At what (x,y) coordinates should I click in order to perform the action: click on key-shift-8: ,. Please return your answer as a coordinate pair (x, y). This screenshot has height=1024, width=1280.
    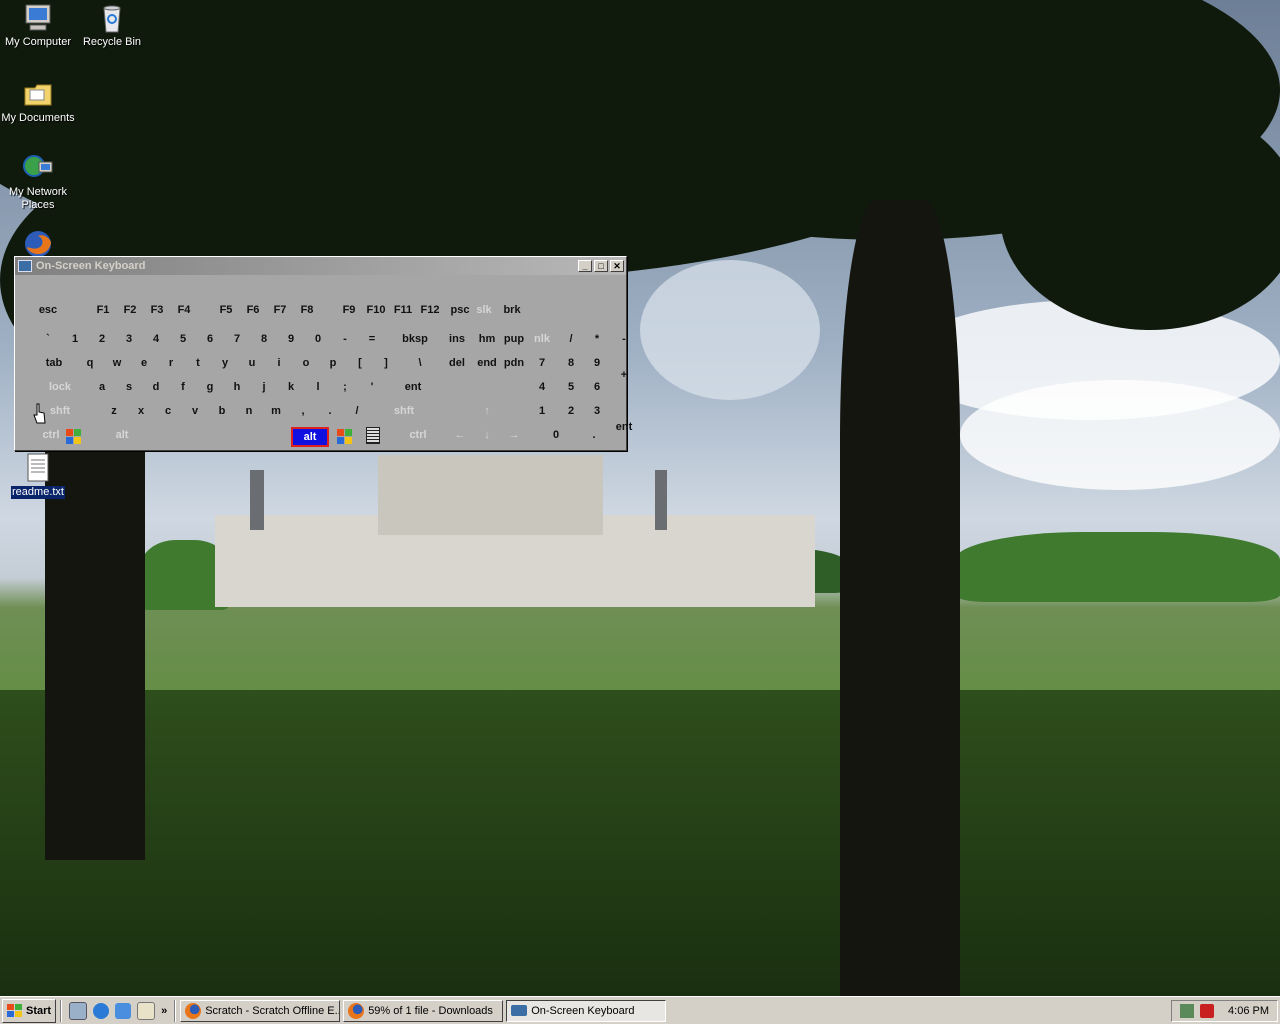
    Looking at the image, I should click on (303, 411).